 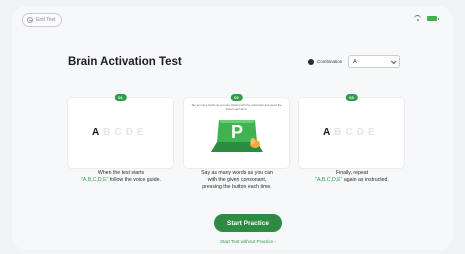 I want to click on step-badge: 03, so click(x=351, y=97).